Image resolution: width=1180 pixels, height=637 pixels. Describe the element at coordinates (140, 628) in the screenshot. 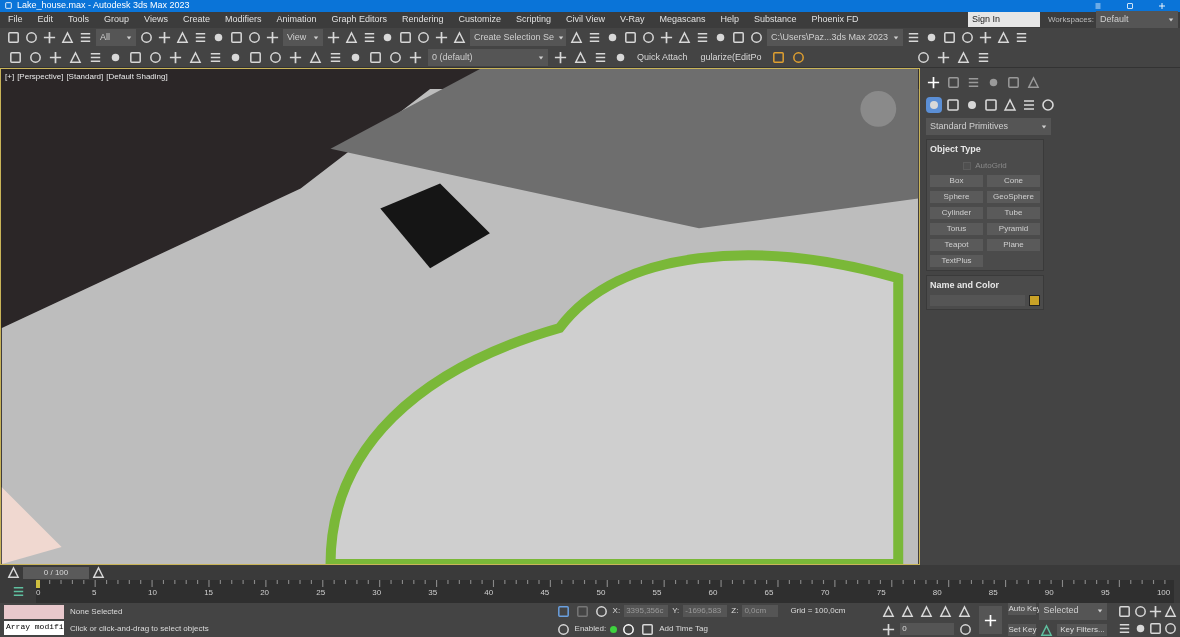

I see `prompt-text: Click or click-and-drag to select objects` at that location.